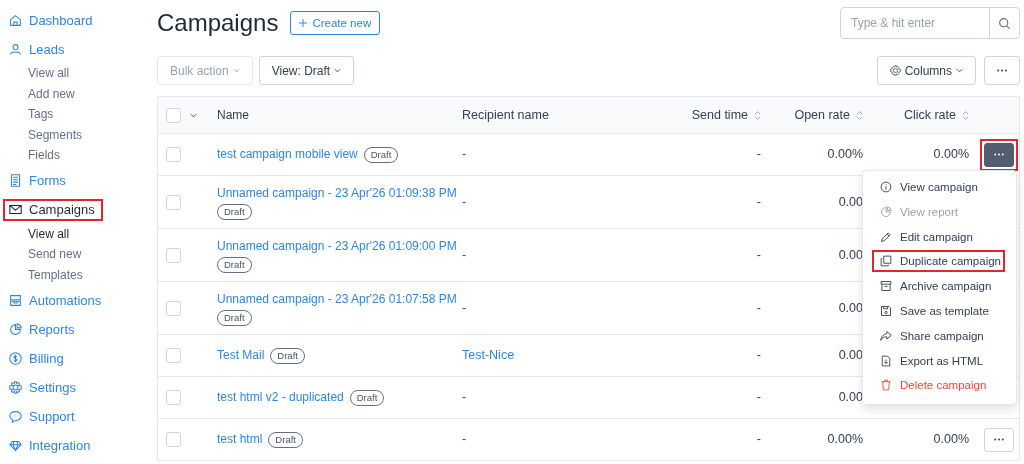 This screenshot has height=464, width=1024. I want to click on more-button, so click(1002, 70).